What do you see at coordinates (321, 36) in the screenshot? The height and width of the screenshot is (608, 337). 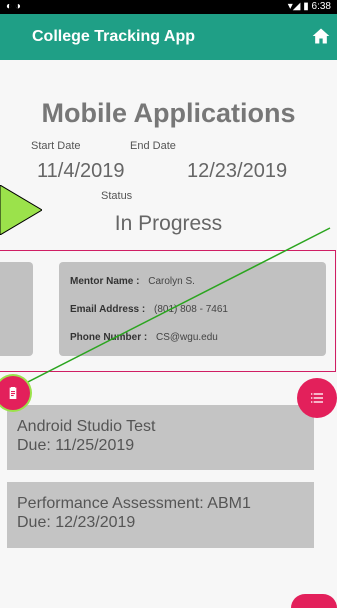 I see `home-icon` at bounding box center [321, 36].